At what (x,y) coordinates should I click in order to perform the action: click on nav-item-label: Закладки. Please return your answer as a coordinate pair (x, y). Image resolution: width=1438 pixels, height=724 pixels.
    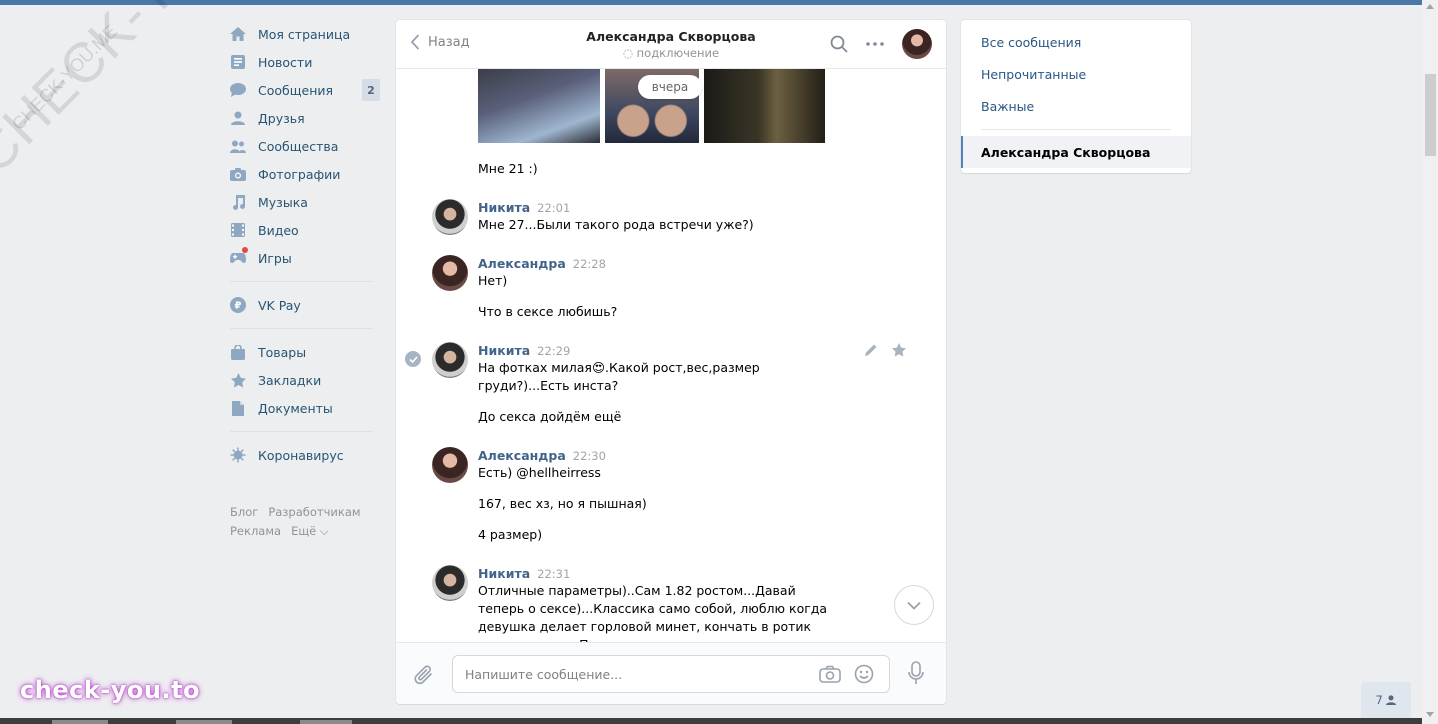
    Looking at the image, I should click on (290, 380).